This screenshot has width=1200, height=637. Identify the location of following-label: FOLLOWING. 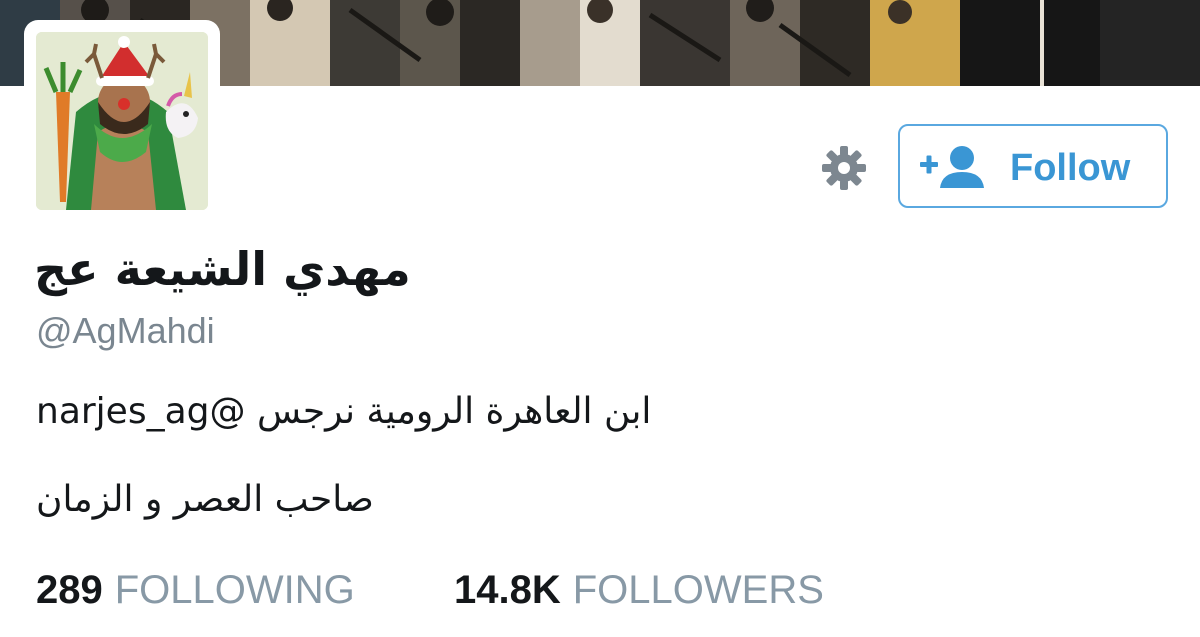
(234, 590).